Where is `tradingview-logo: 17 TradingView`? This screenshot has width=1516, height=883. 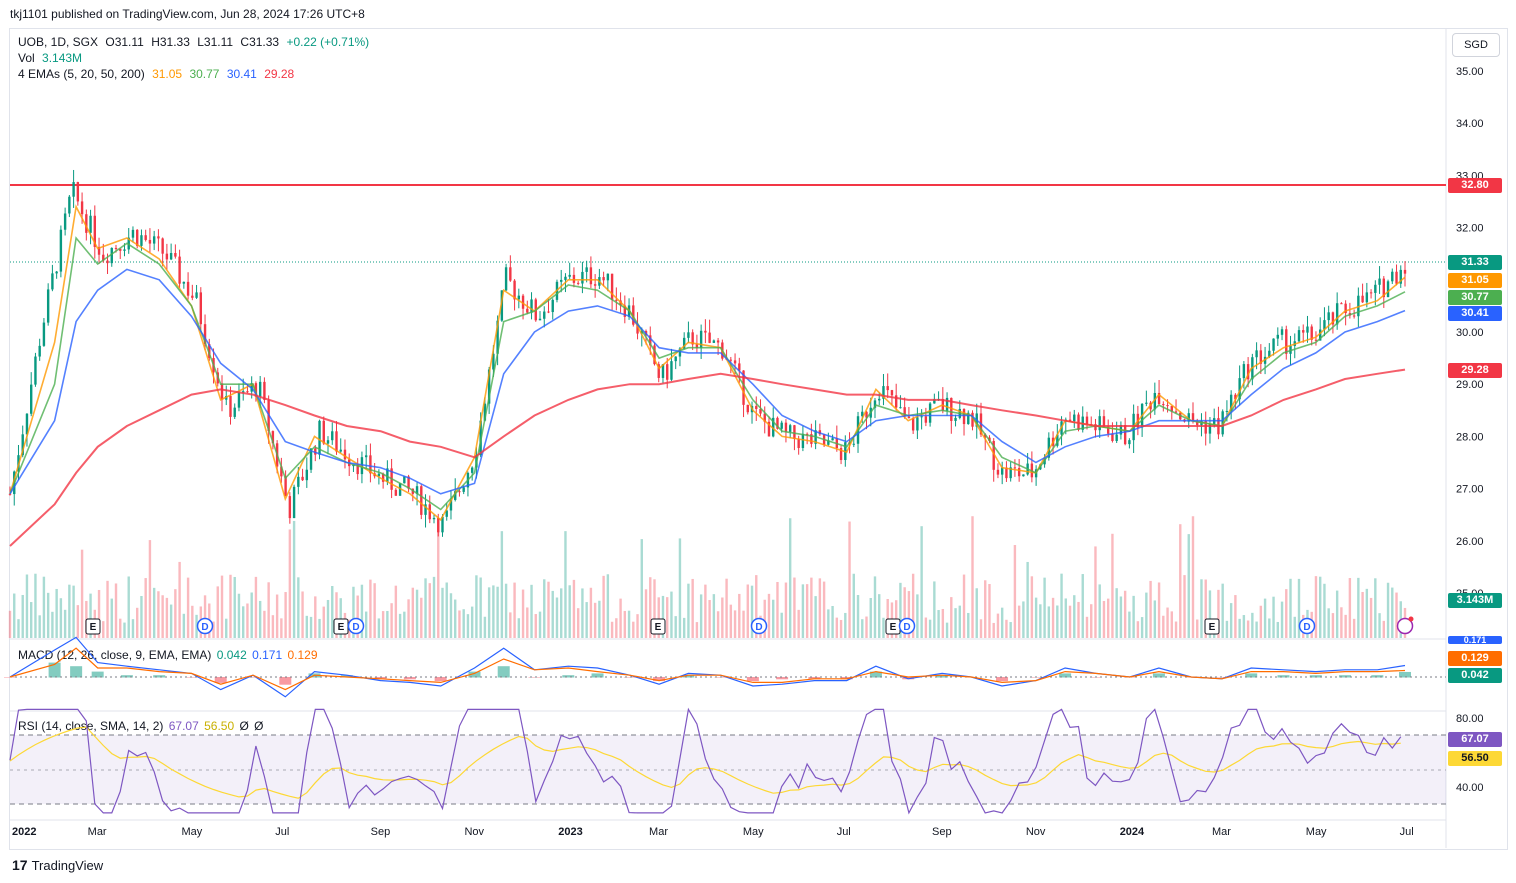 tradingview-logo: 17 TradingView is located at coordinates (57, 865).